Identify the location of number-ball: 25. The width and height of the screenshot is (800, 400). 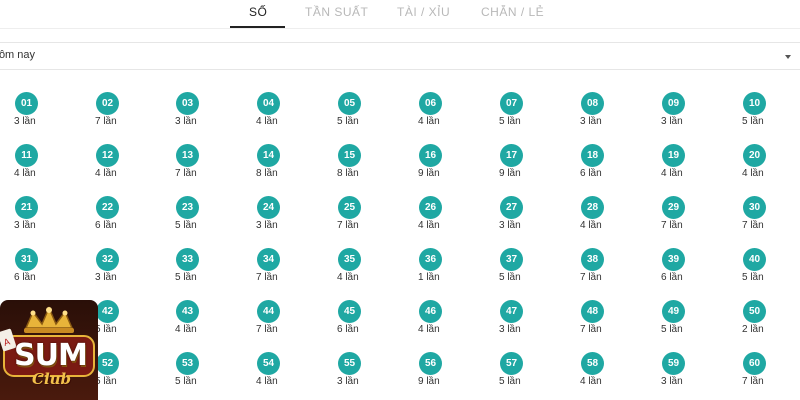
(349, 207).